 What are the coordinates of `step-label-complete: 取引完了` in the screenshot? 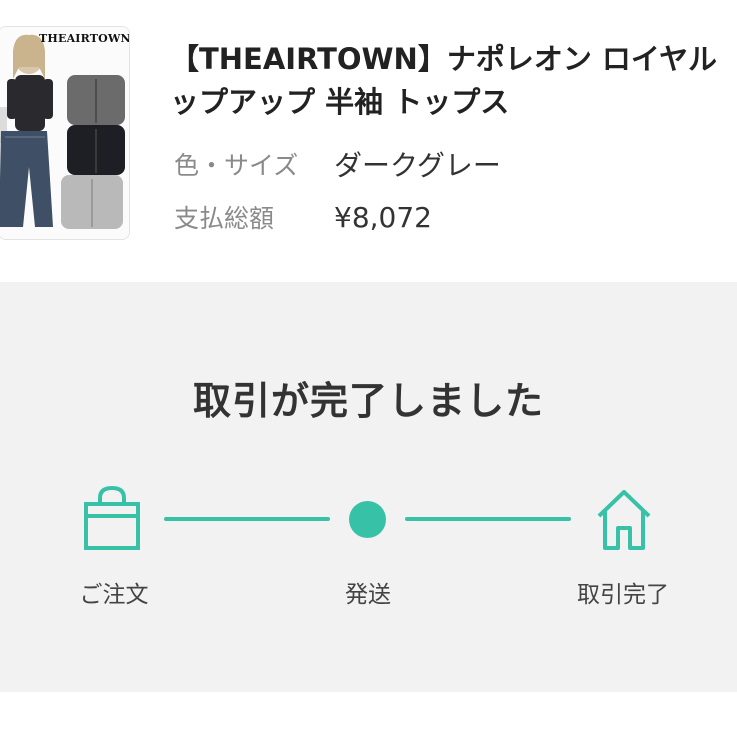 It's located at (623, 595).